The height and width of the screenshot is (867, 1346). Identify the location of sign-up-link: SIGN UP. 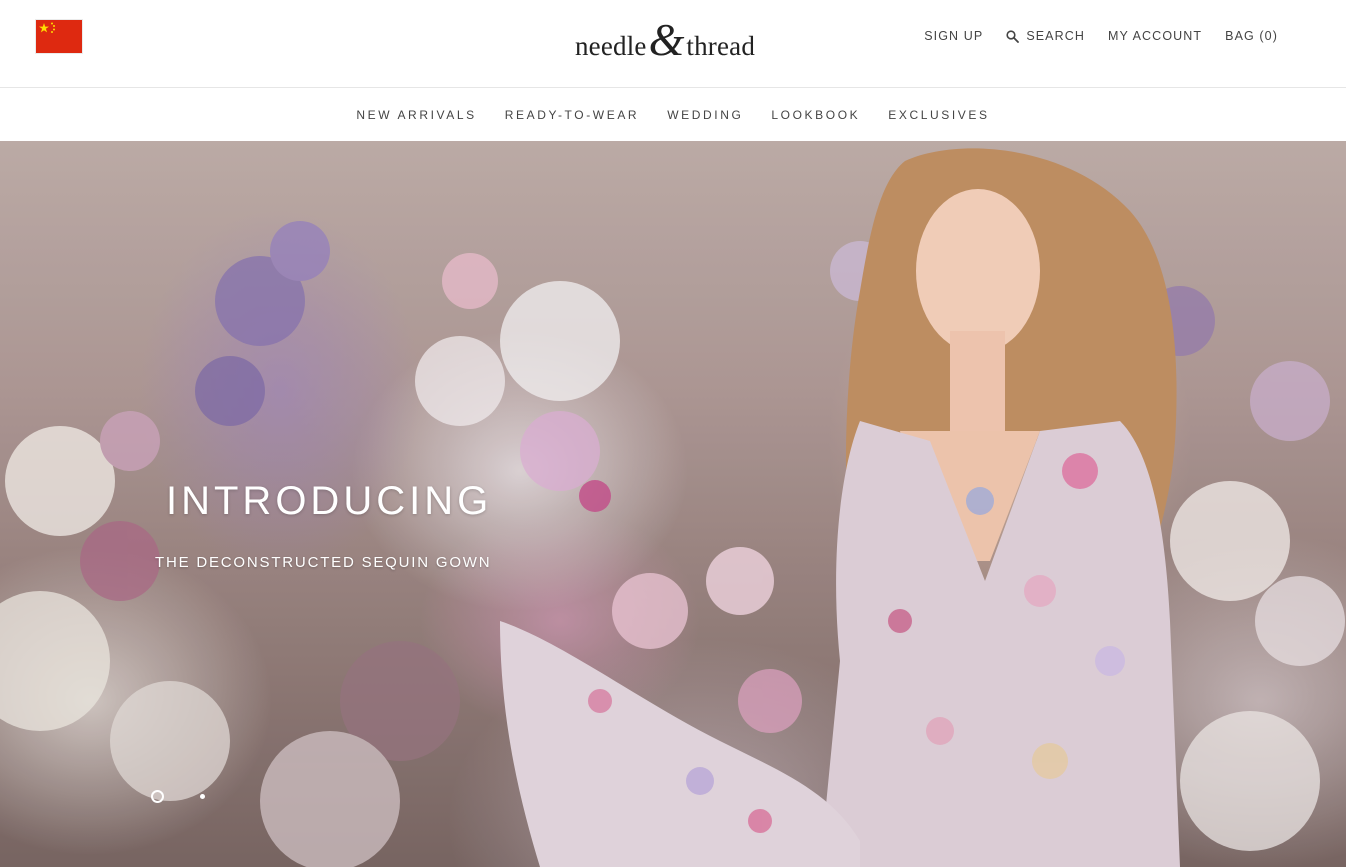
(953, 36).